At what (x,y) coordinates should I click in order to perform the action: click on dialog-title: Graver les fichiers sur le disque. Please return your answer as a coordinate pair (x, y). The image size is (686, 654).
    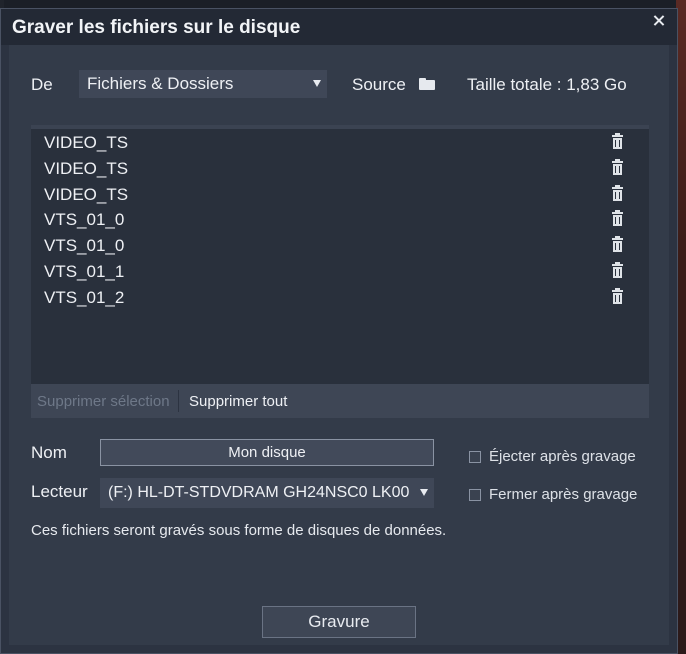
    Looking at the image, I should click on (156, 27).